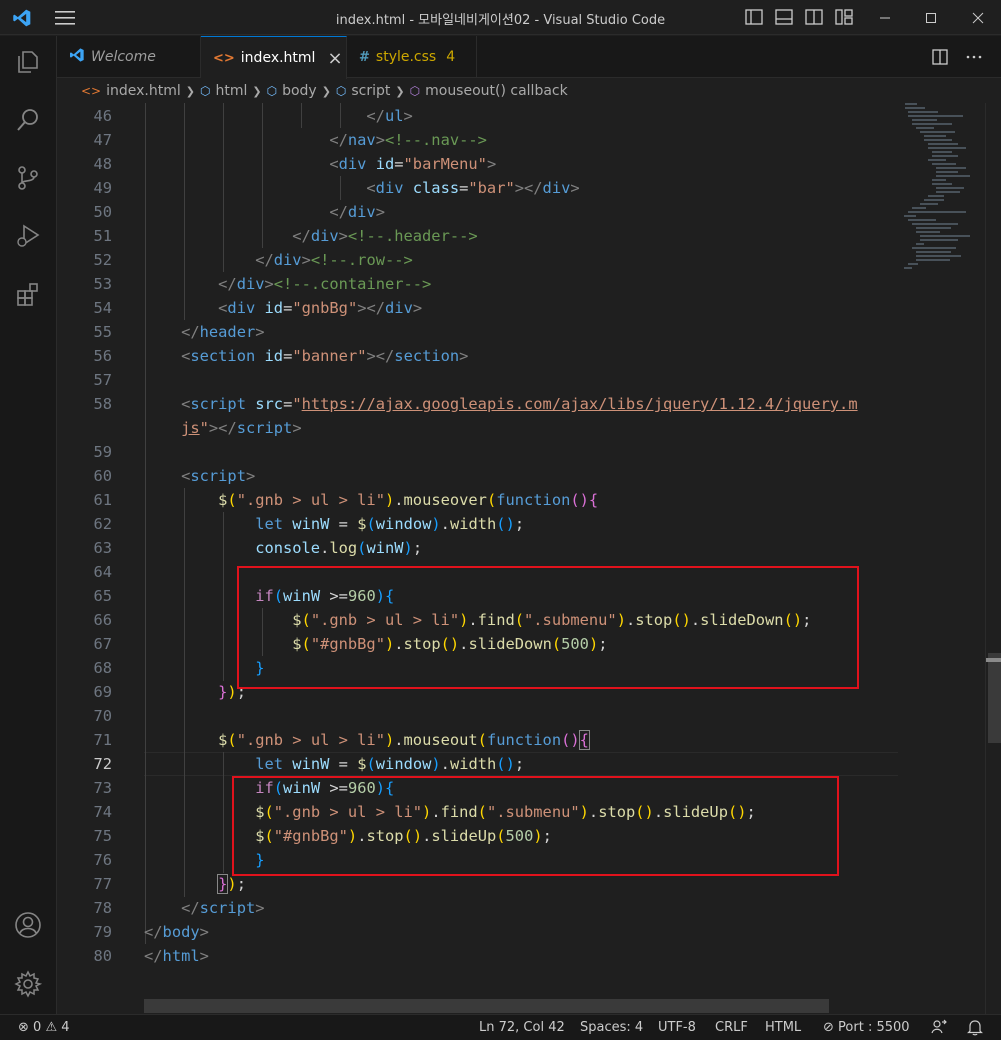  What do you see at coordinates (994, 698) in the screenshot?
I see `scrollbar-thumb` at bounding box center [994, 698].